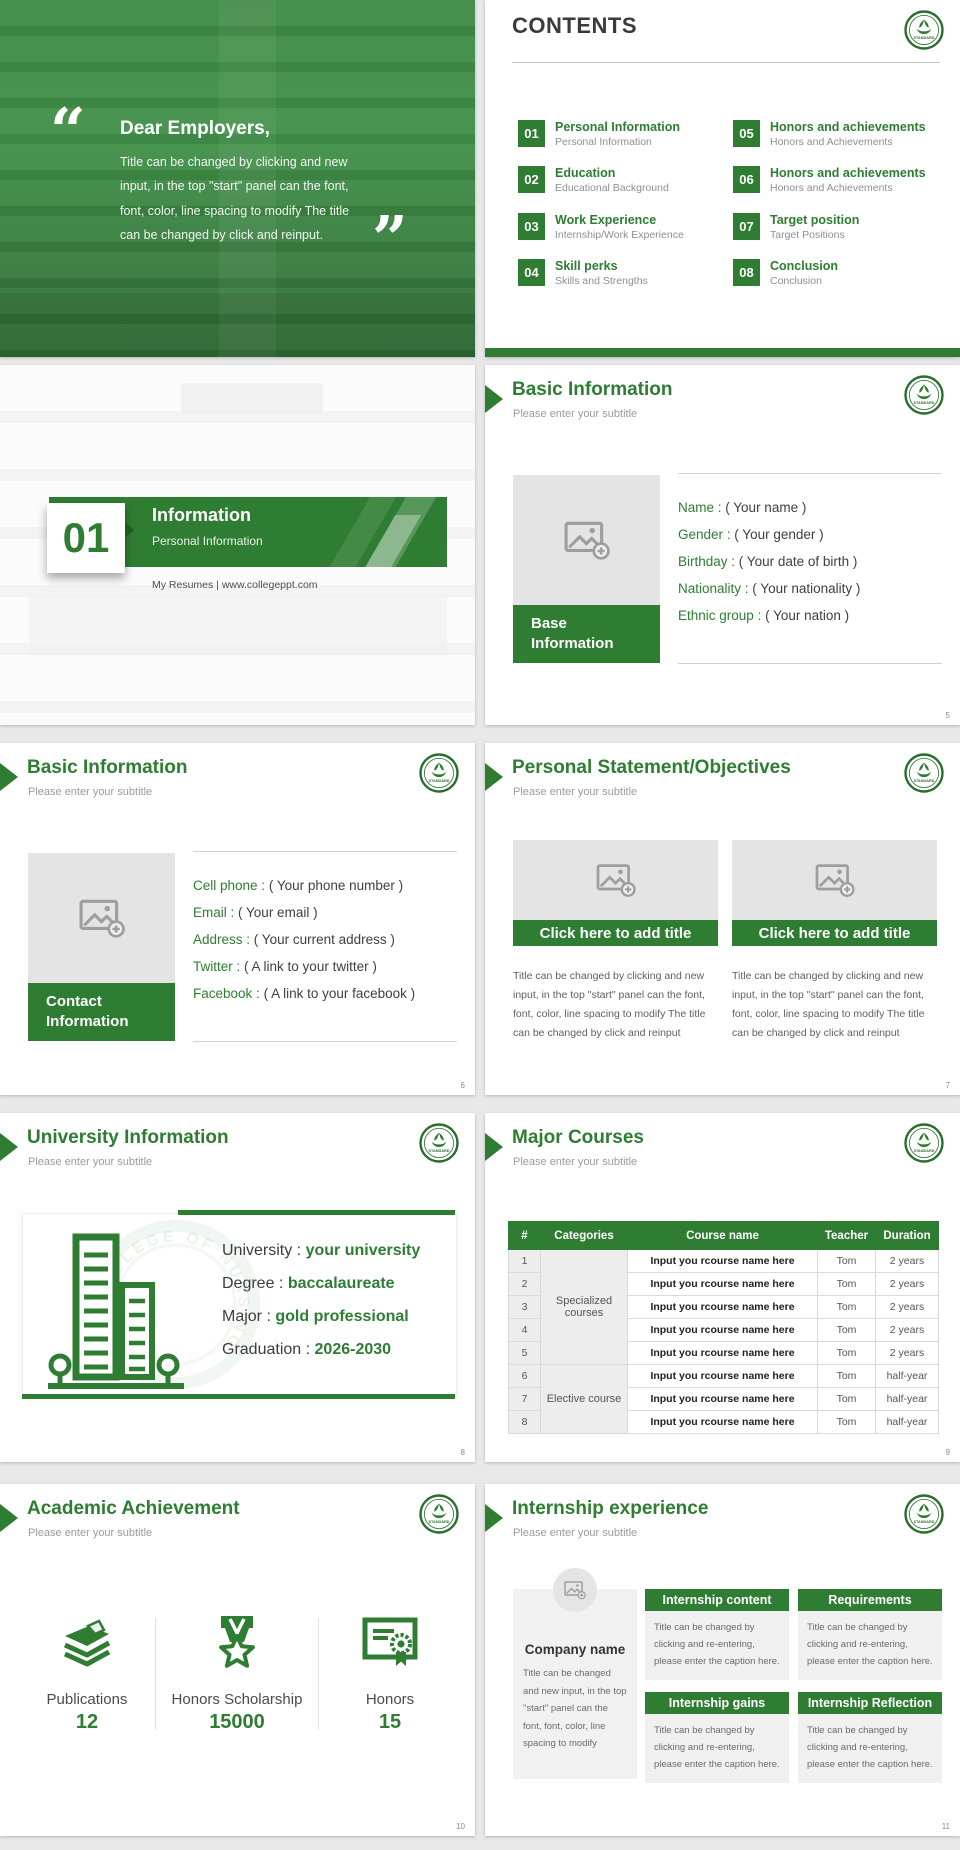 The width and height of the screenshot is (960, 1850). What do you see at coordinates (706, 534) in the screenshot?
I see `field-label: Gender` at bounding box center [706, 534].